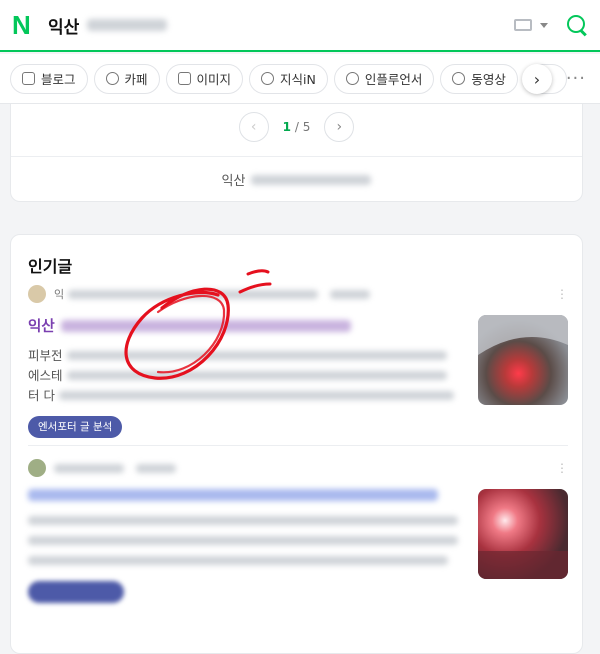  I want to click on page-indicator: 1 / 5, so click(297, 127).